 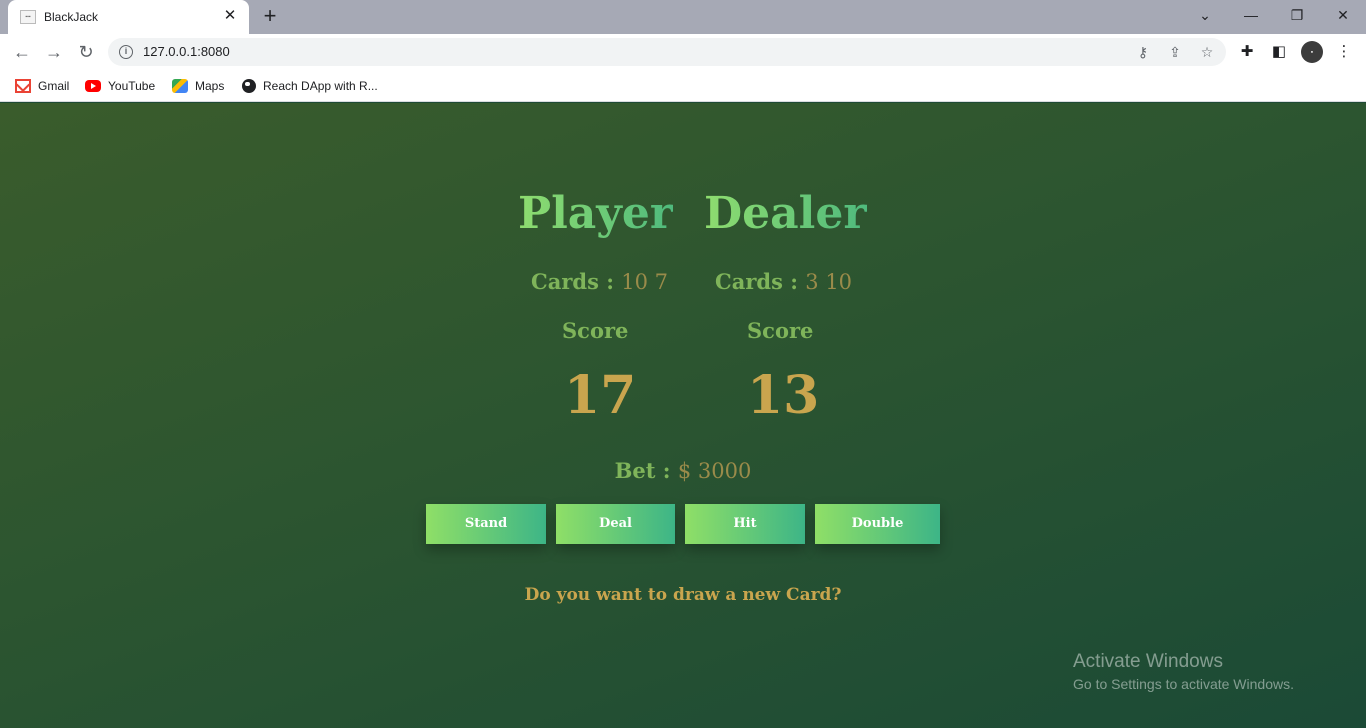 What do you see at coordinates (714, 471) in the screenshot?
I see `bet-value: $ 3000` at bounding box center [714, 471].